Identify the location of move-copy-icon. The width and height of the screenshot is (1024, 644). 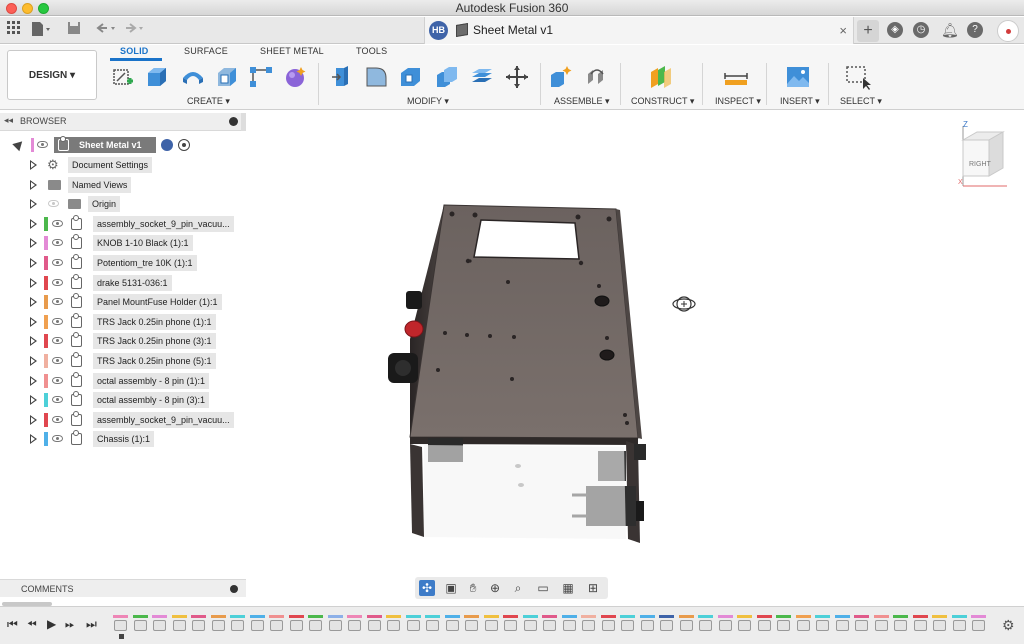
(517, 77).